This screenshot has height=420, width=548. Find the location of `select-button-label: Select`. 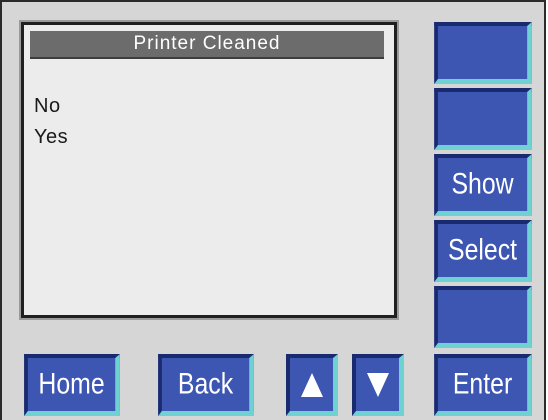

select-button-label: Select is located at coordinates (483, 250).